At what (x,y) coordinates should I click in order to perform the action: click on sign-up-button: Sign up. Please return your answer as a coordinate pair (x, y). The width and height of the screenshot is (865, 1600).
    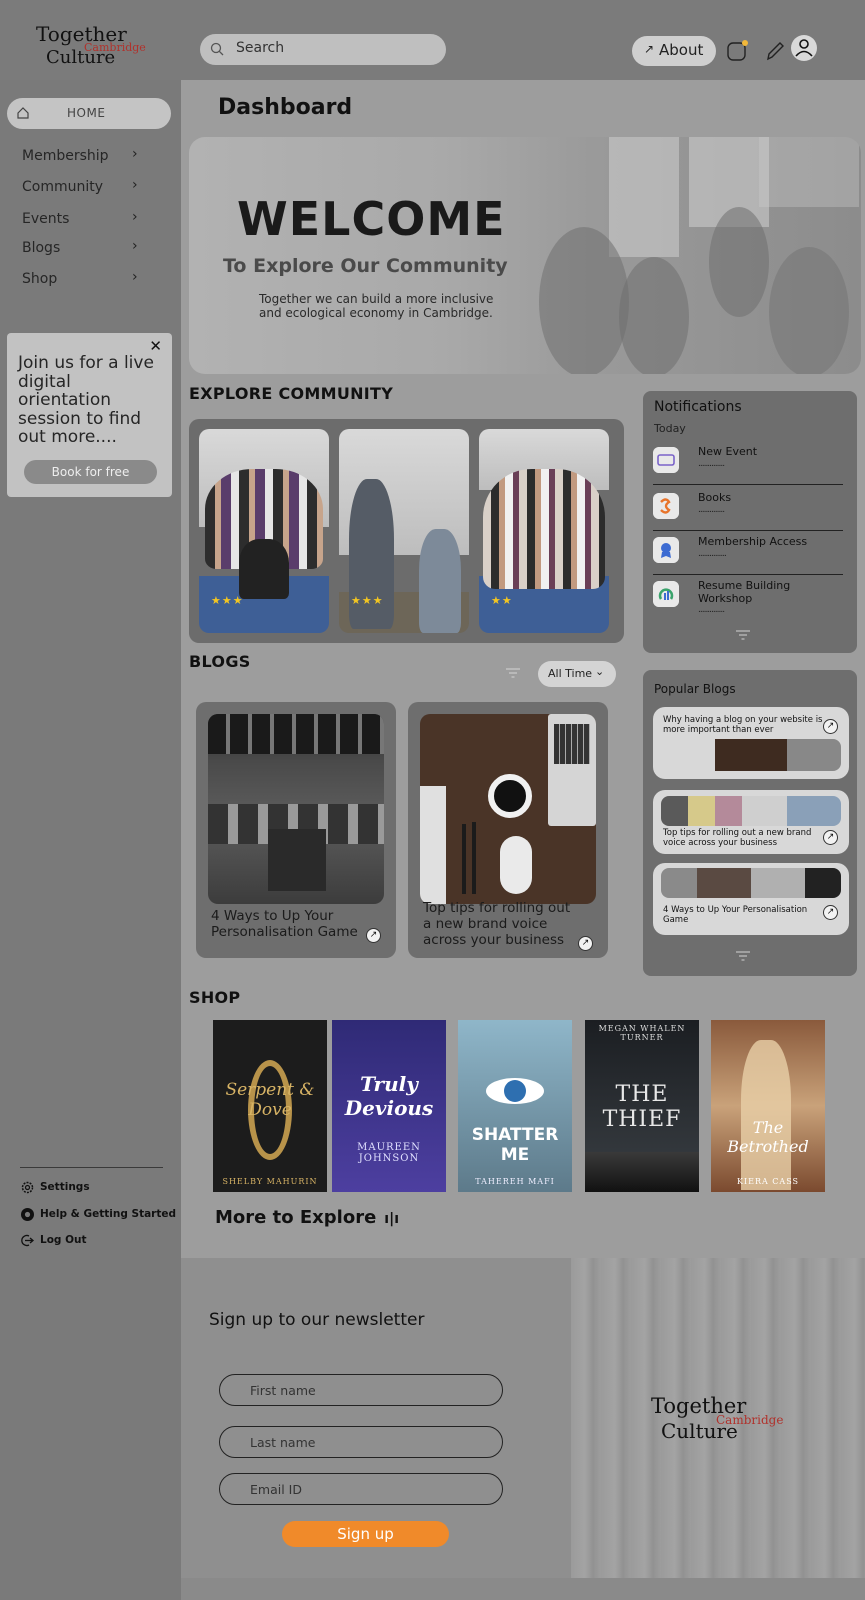
    Looking at the image, I should click on (365, 1534).